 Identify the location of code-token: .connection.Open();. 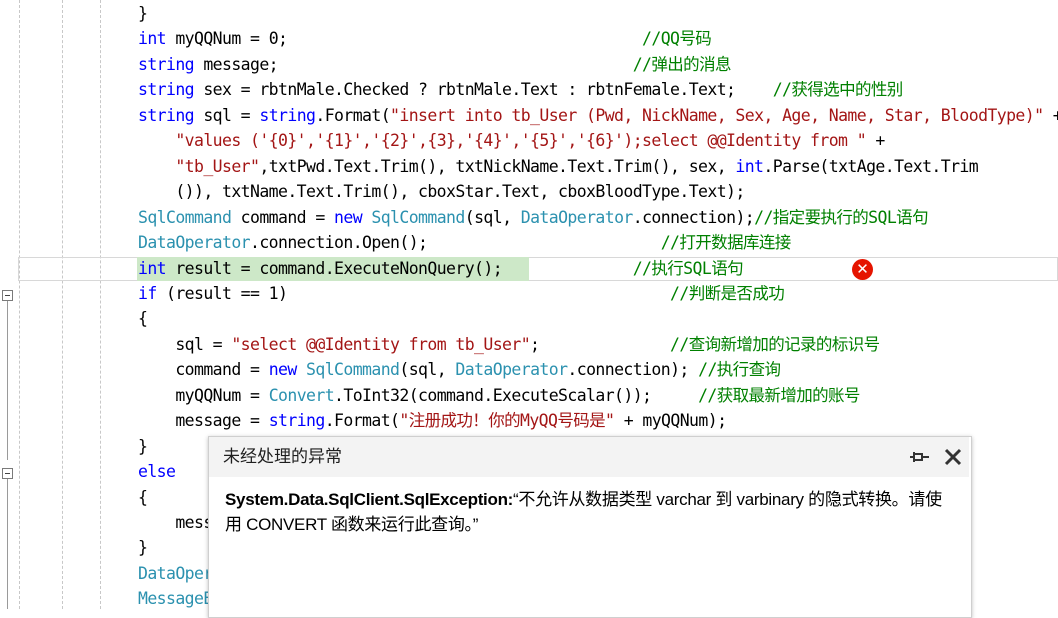
(455, 243).